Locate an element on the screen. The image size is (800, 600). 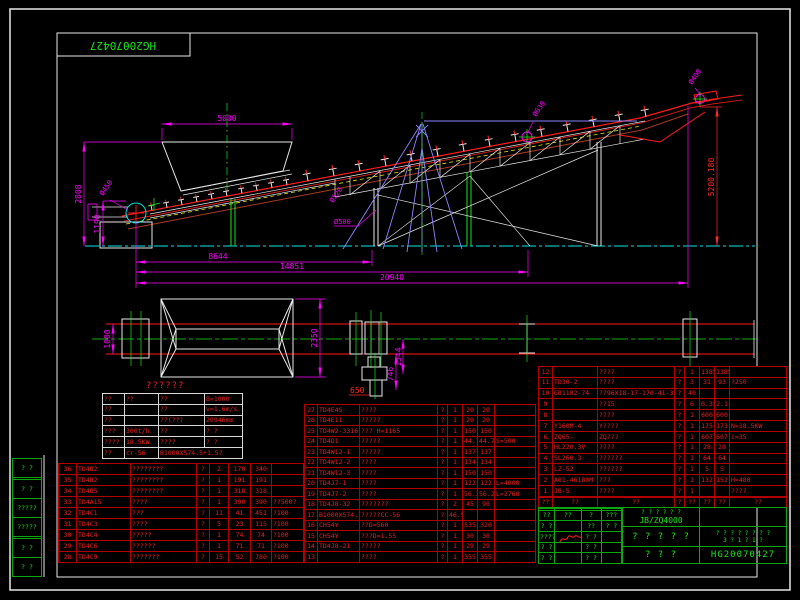
table-cell: TD30-2 is located at coordinates (575, 382).